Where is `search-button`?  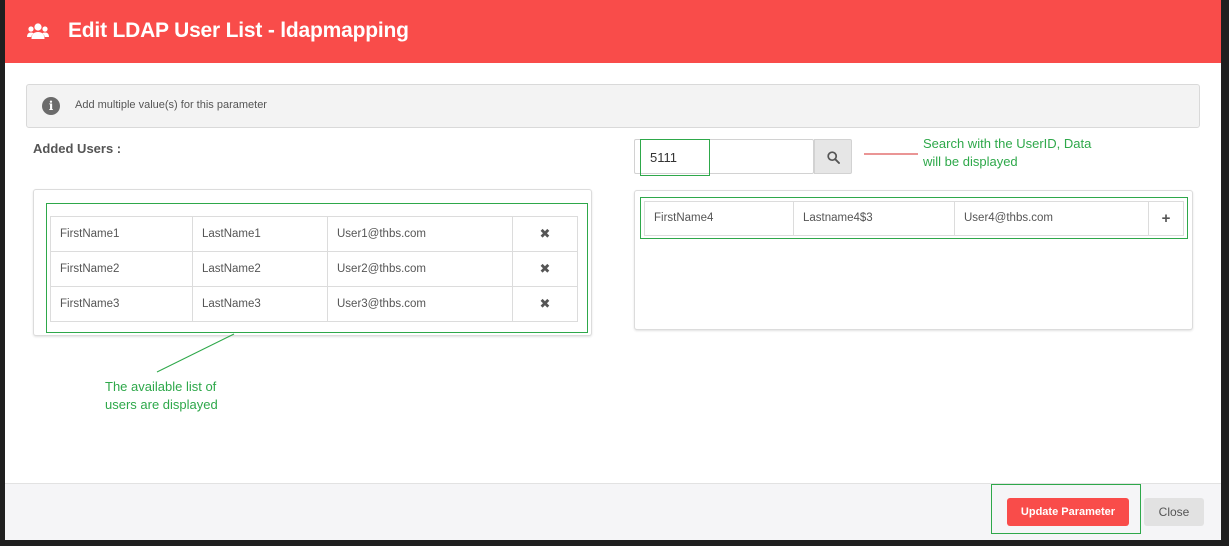 search-button is located at coordinates (833, 156).